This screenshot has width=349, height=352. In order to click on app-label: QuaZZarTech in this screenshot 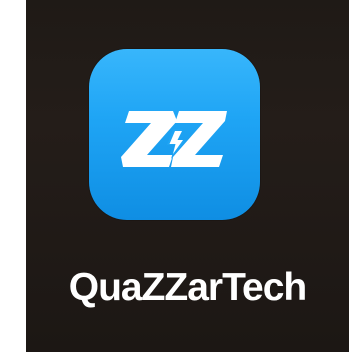, I will do `click(187, 288)`.